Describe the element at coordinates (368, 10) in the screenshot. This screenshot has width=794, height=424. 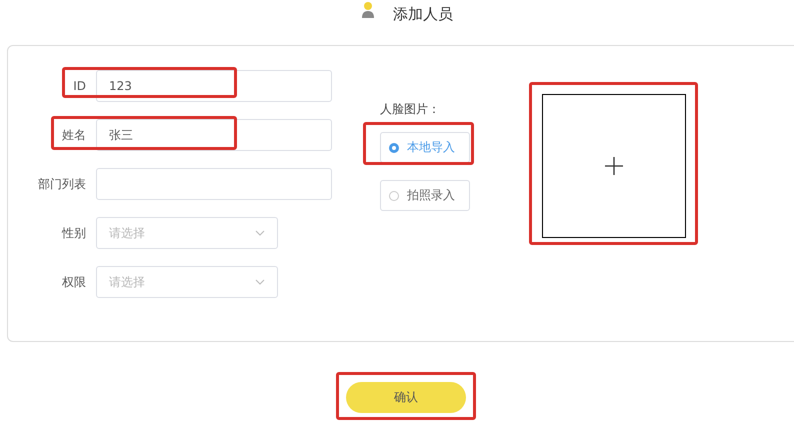
I see `person-icon` at that location.